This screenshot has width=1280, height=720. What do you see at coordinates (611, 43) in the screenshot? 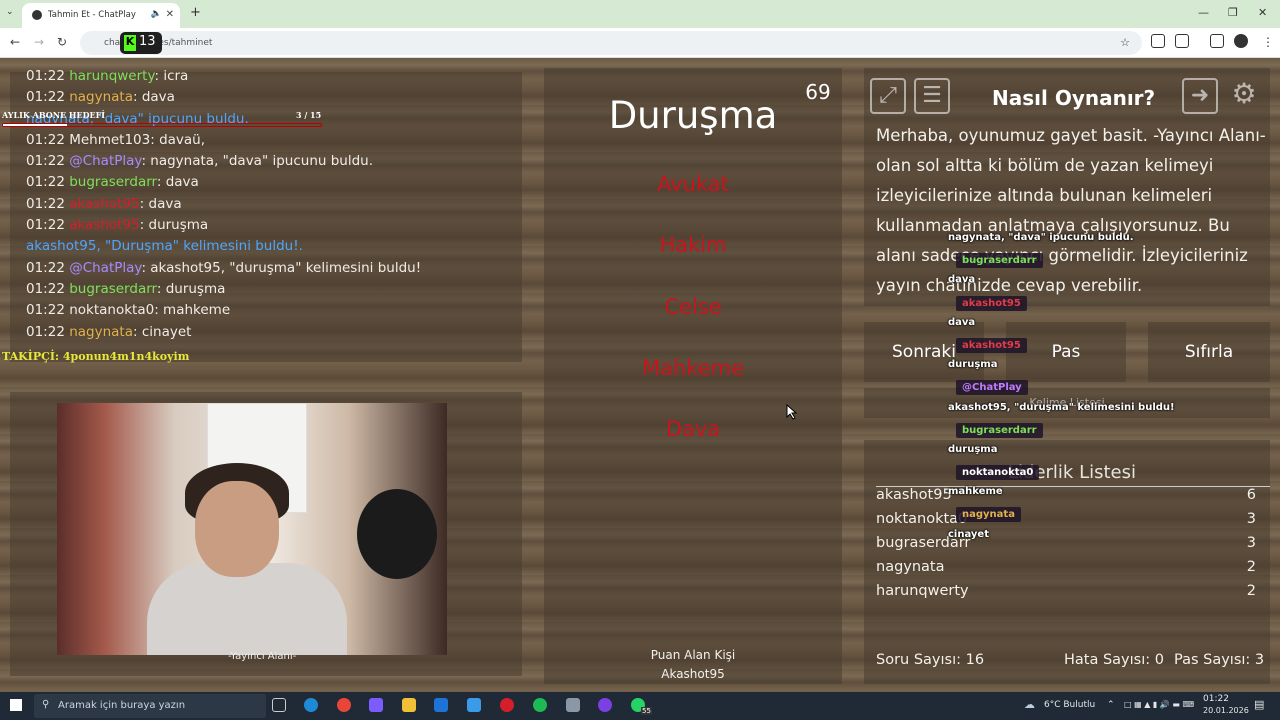
I see `address-bar: cha... r/games/tahminet K 13 ☆` at bounding box center [611, 43].